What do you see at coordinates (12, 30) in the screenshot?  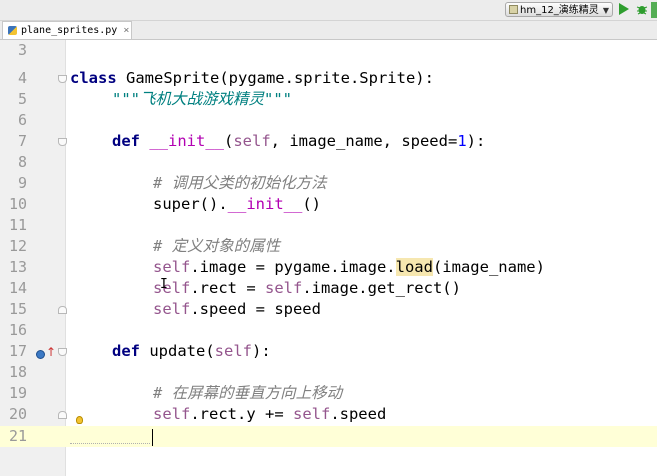 I see `python-file-icon` at bounding box center [12, 30].